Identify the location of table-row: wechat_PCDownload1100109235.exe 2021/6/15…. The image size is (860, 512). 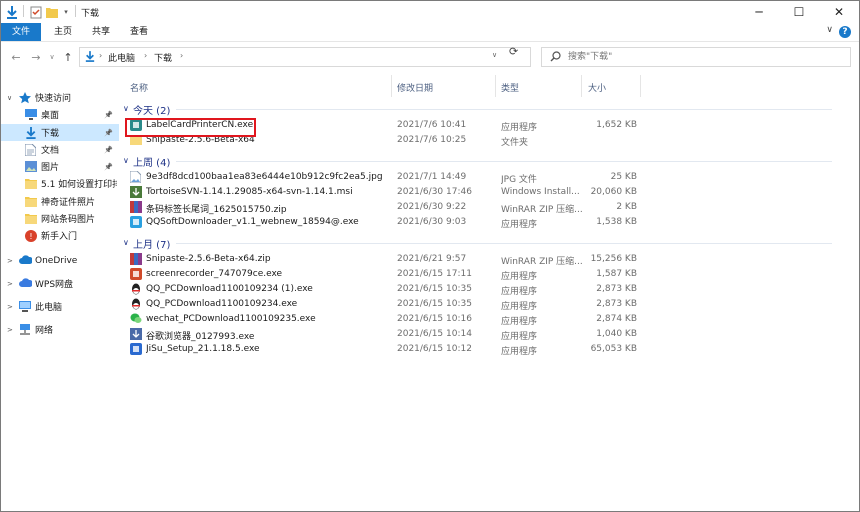
(480, 319).